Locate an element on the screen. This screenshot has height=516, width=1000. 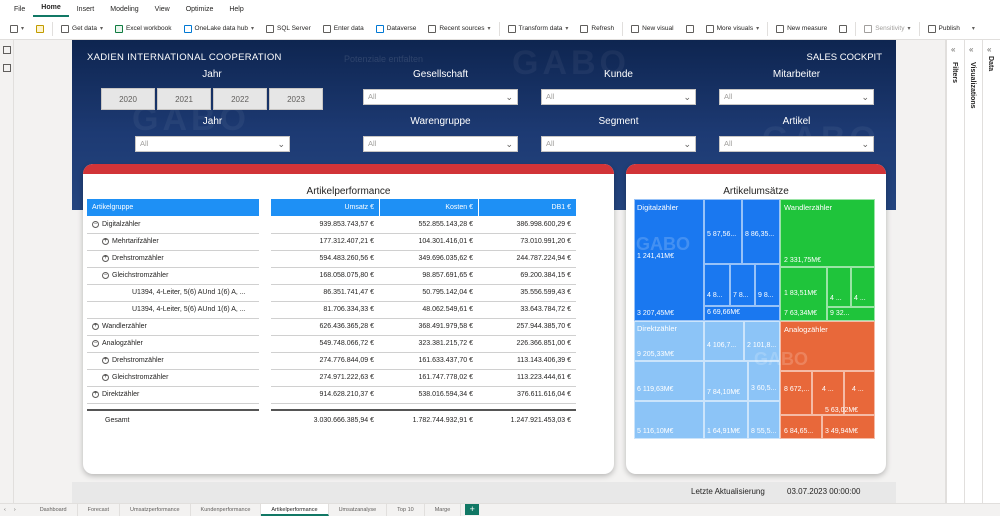
kunde-dropdown: All ⌄ is located at coordinates (618, 97).